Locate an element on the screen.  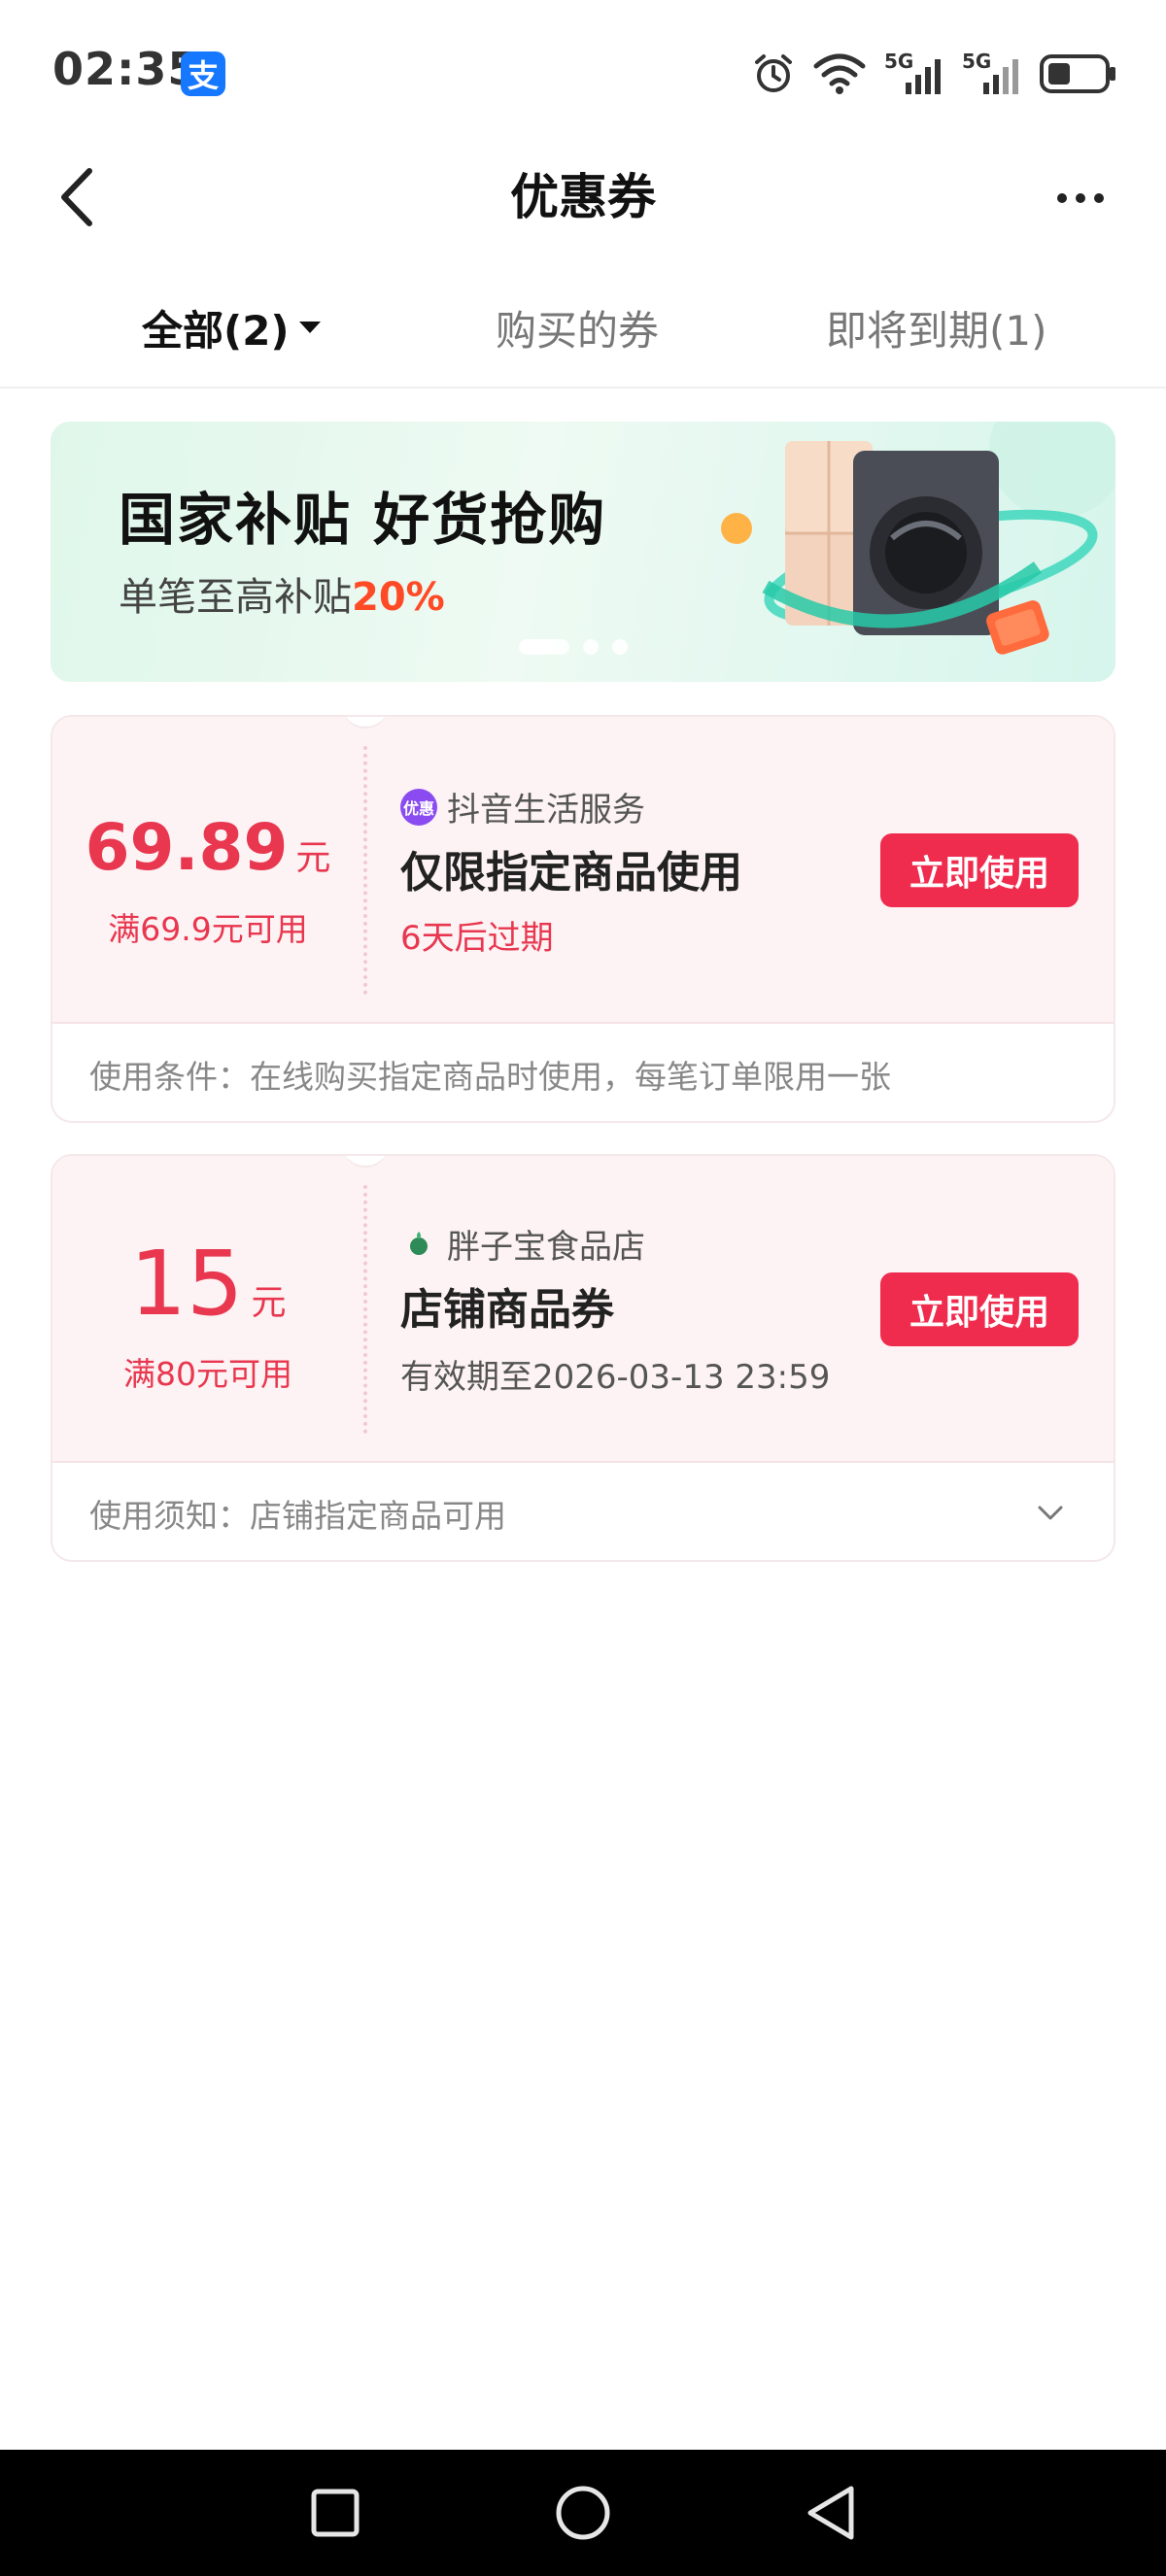
coupon-value-stub: 15 元 满80元可用 is located at coordinates (207, 1309).